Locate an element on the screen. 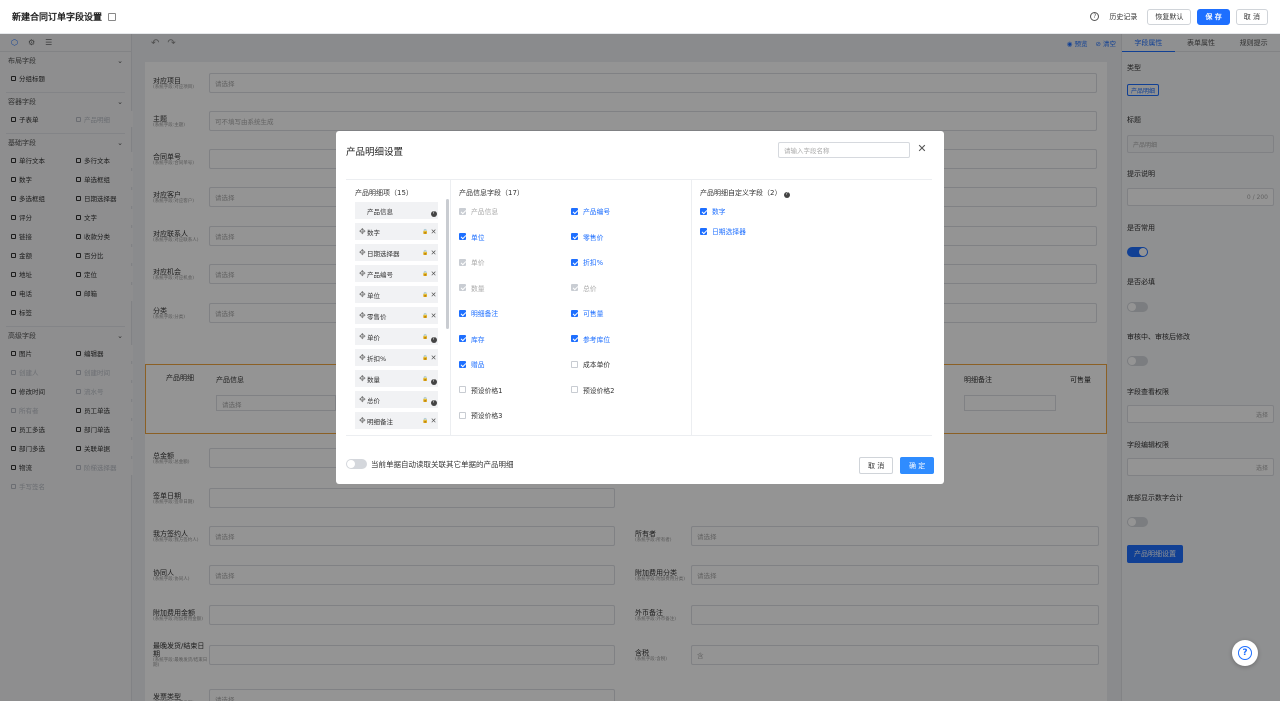 The width and height of the screenshot is (1280, 701). custom-fields-title-text: 产品明细自定义字段（2） is located at coordinates (741, 193).